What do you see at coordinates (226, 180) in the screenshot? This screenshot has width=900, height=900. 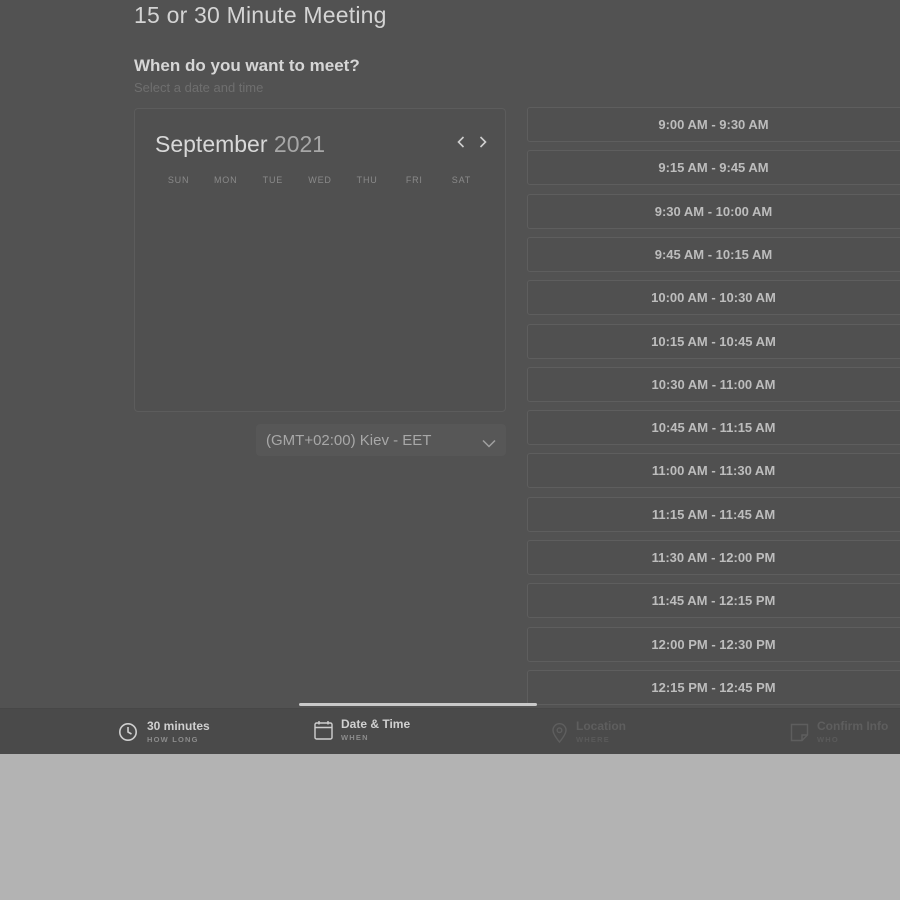 I see `weekday-label: MON` at bounding box center [226, 180].